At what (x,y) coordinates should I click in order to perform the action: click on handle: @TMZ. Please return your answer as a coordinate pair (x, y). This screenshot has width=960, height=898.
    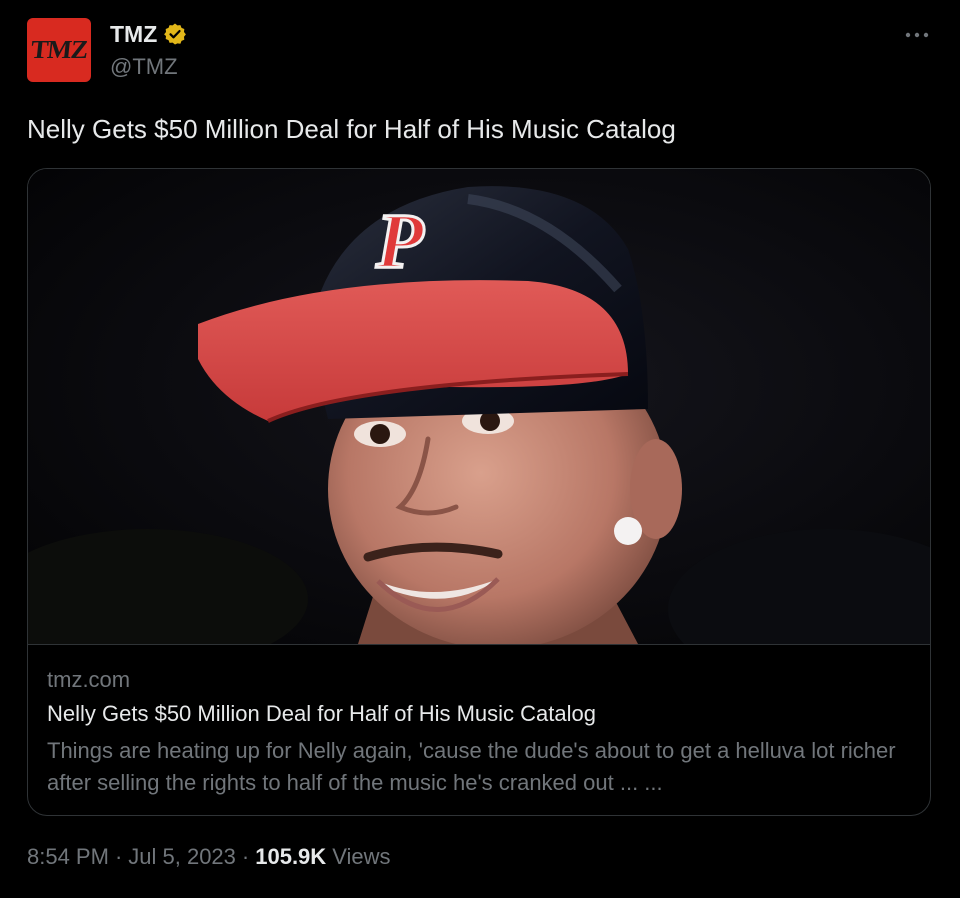
    Looking at the image, I should click on (144, 67).